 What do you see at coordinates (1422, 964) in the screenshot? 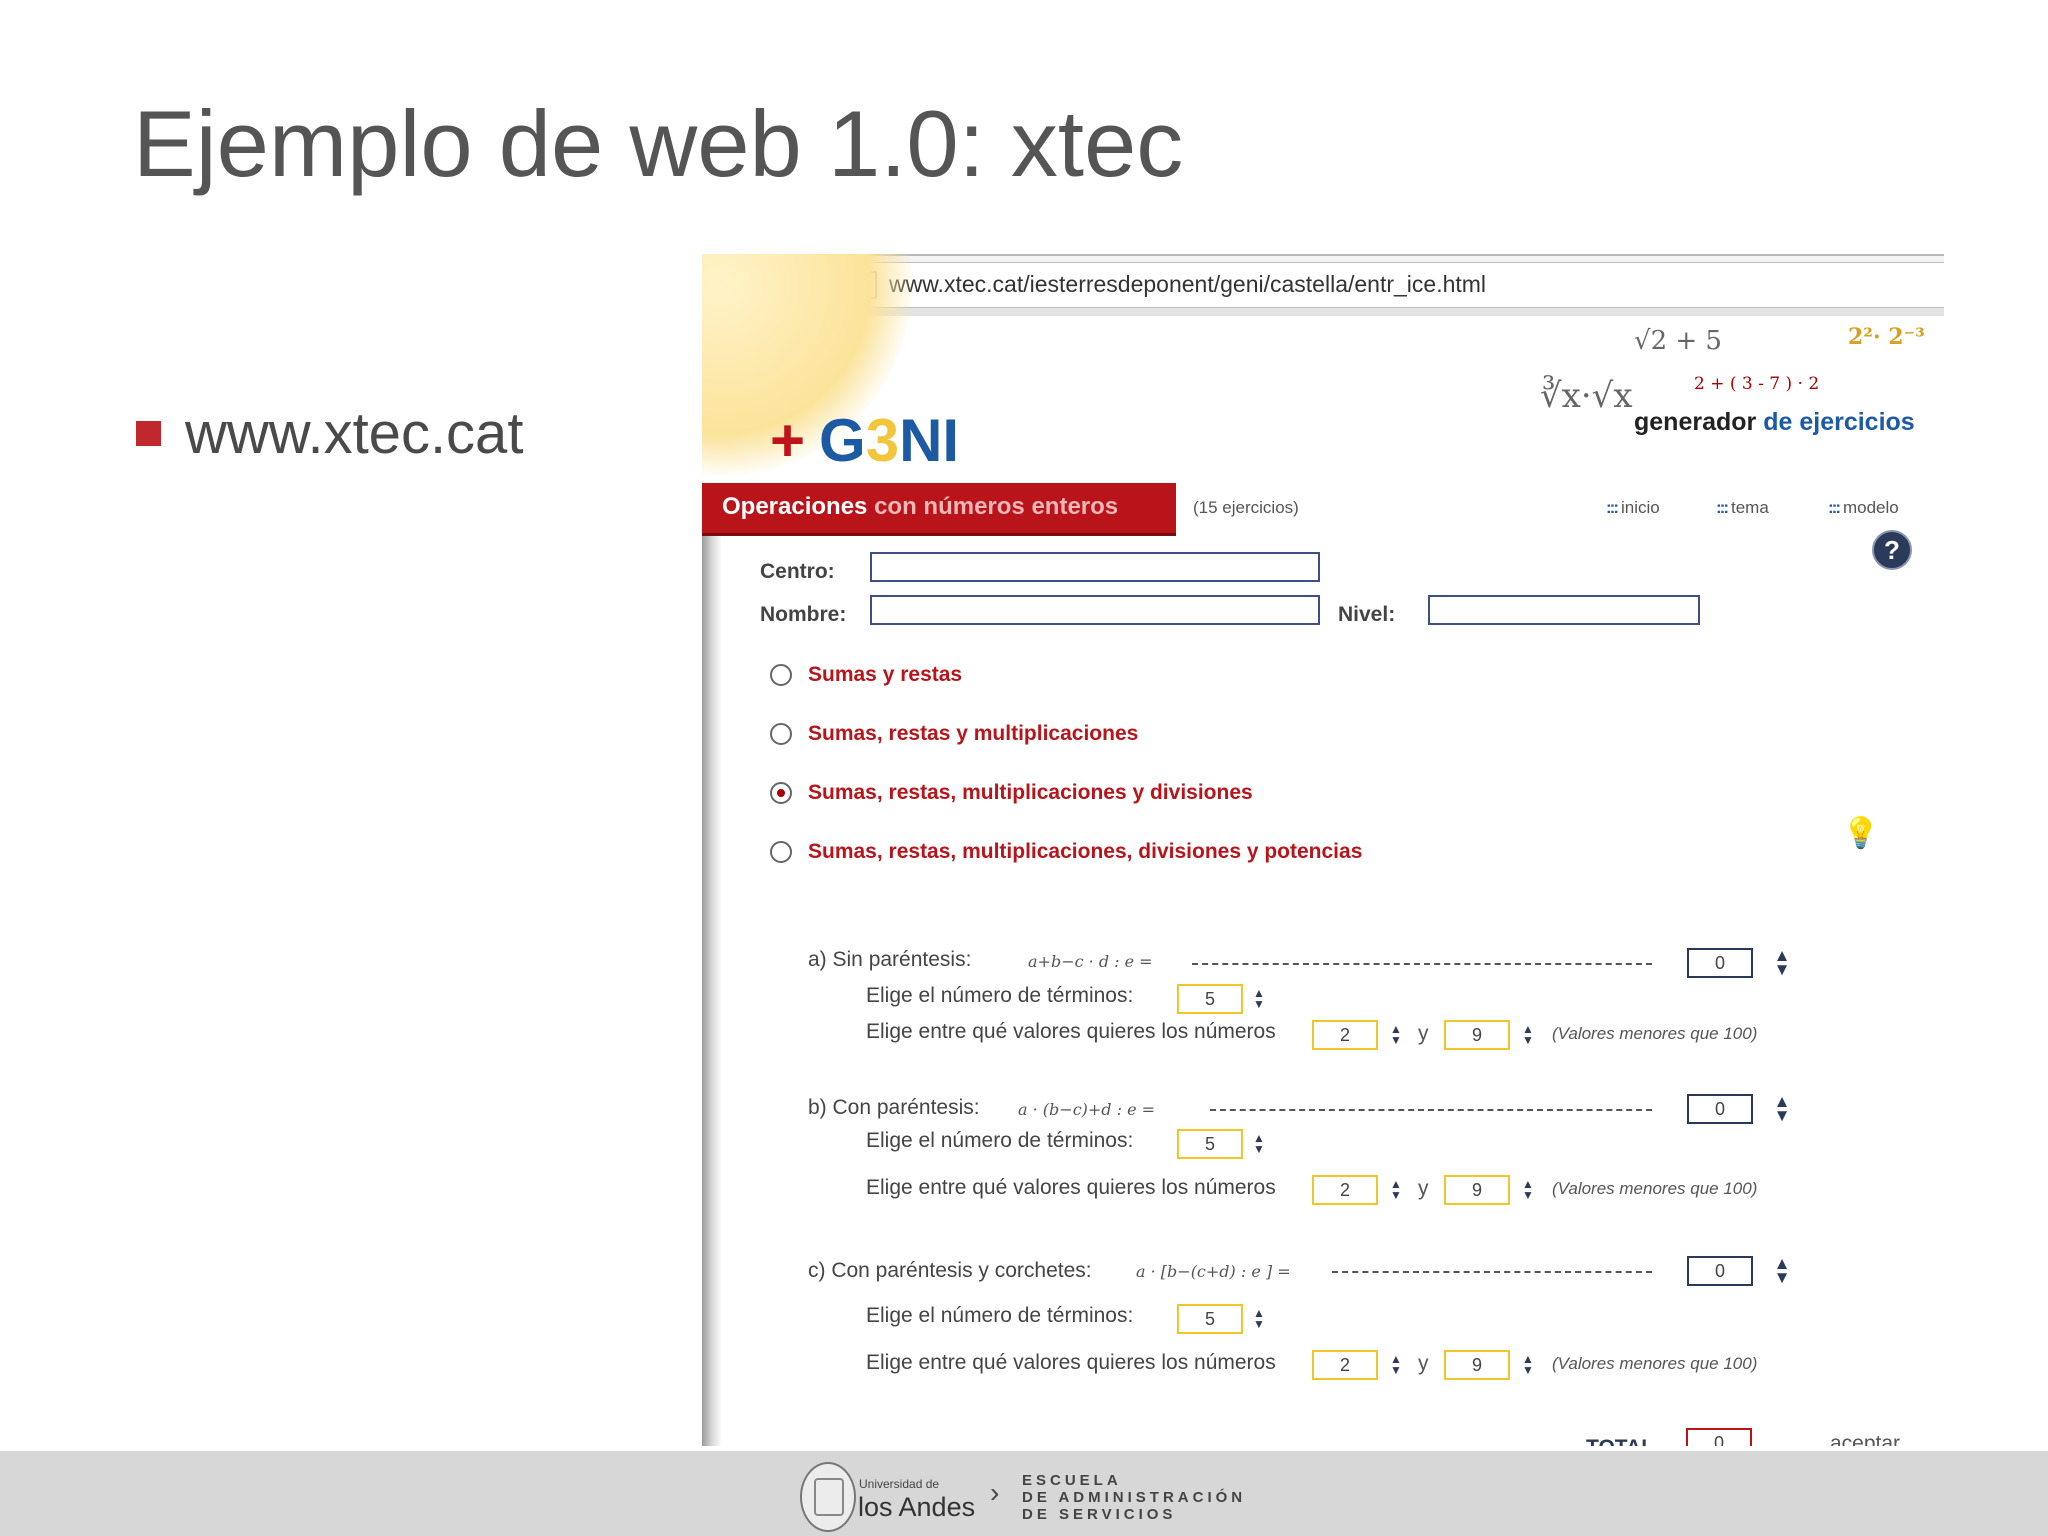
I see `exercise-a-dashes` at bounding box center [1422, 964].